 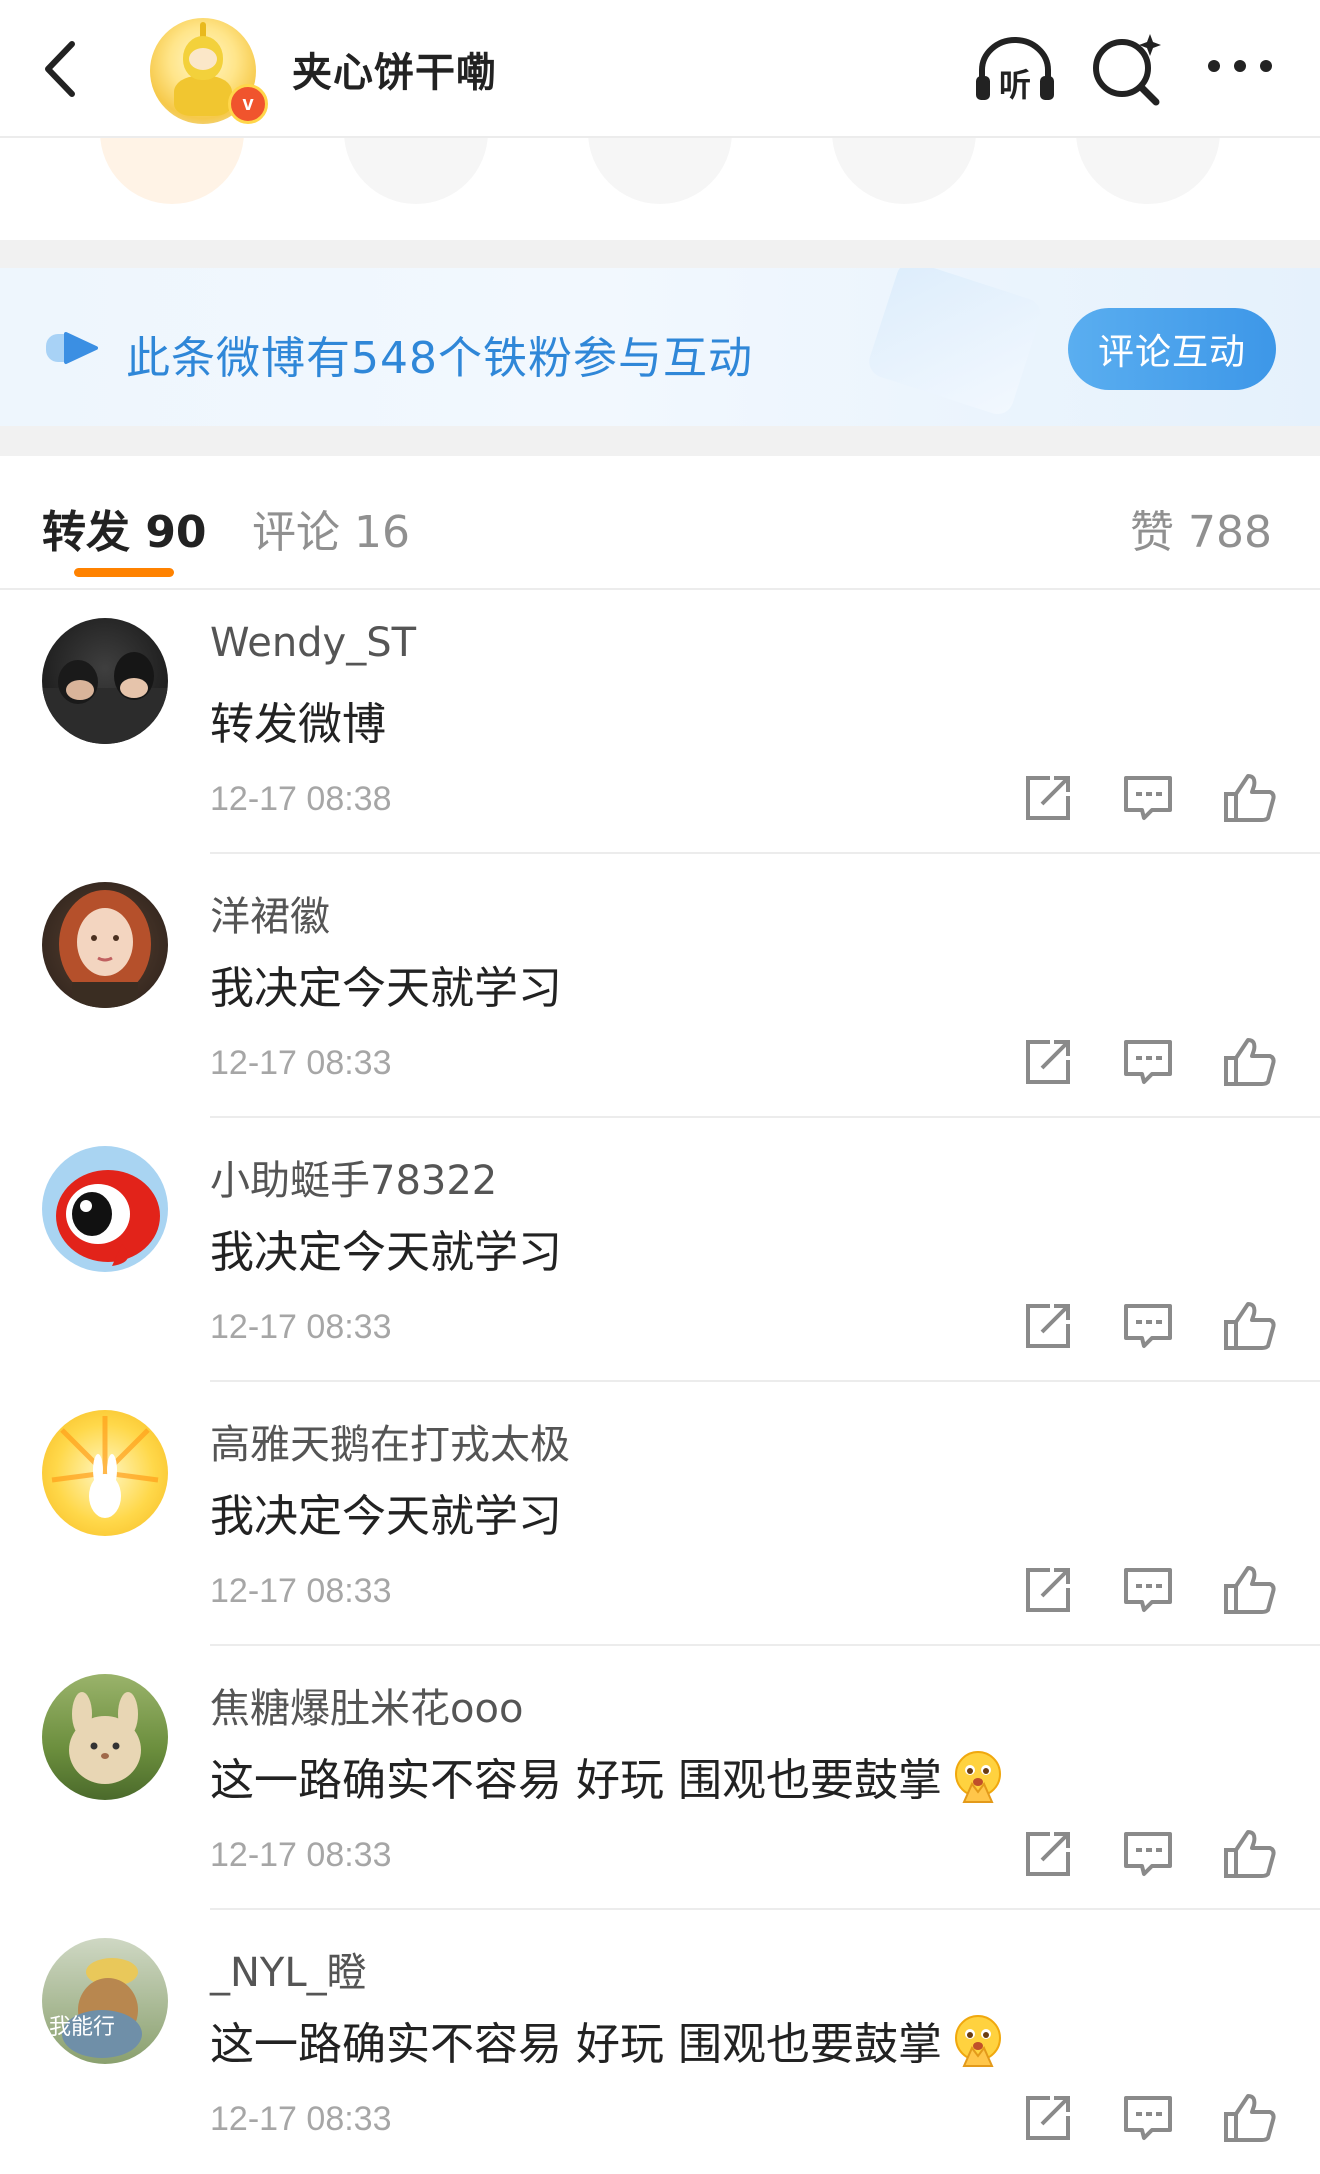 What do you see at coordinates (660, 1250) in the screenshot?
I see `list-item: 小助蜓手78322 我决定今天就学习 12-17 08:33` at bounding box center [660, 1250].